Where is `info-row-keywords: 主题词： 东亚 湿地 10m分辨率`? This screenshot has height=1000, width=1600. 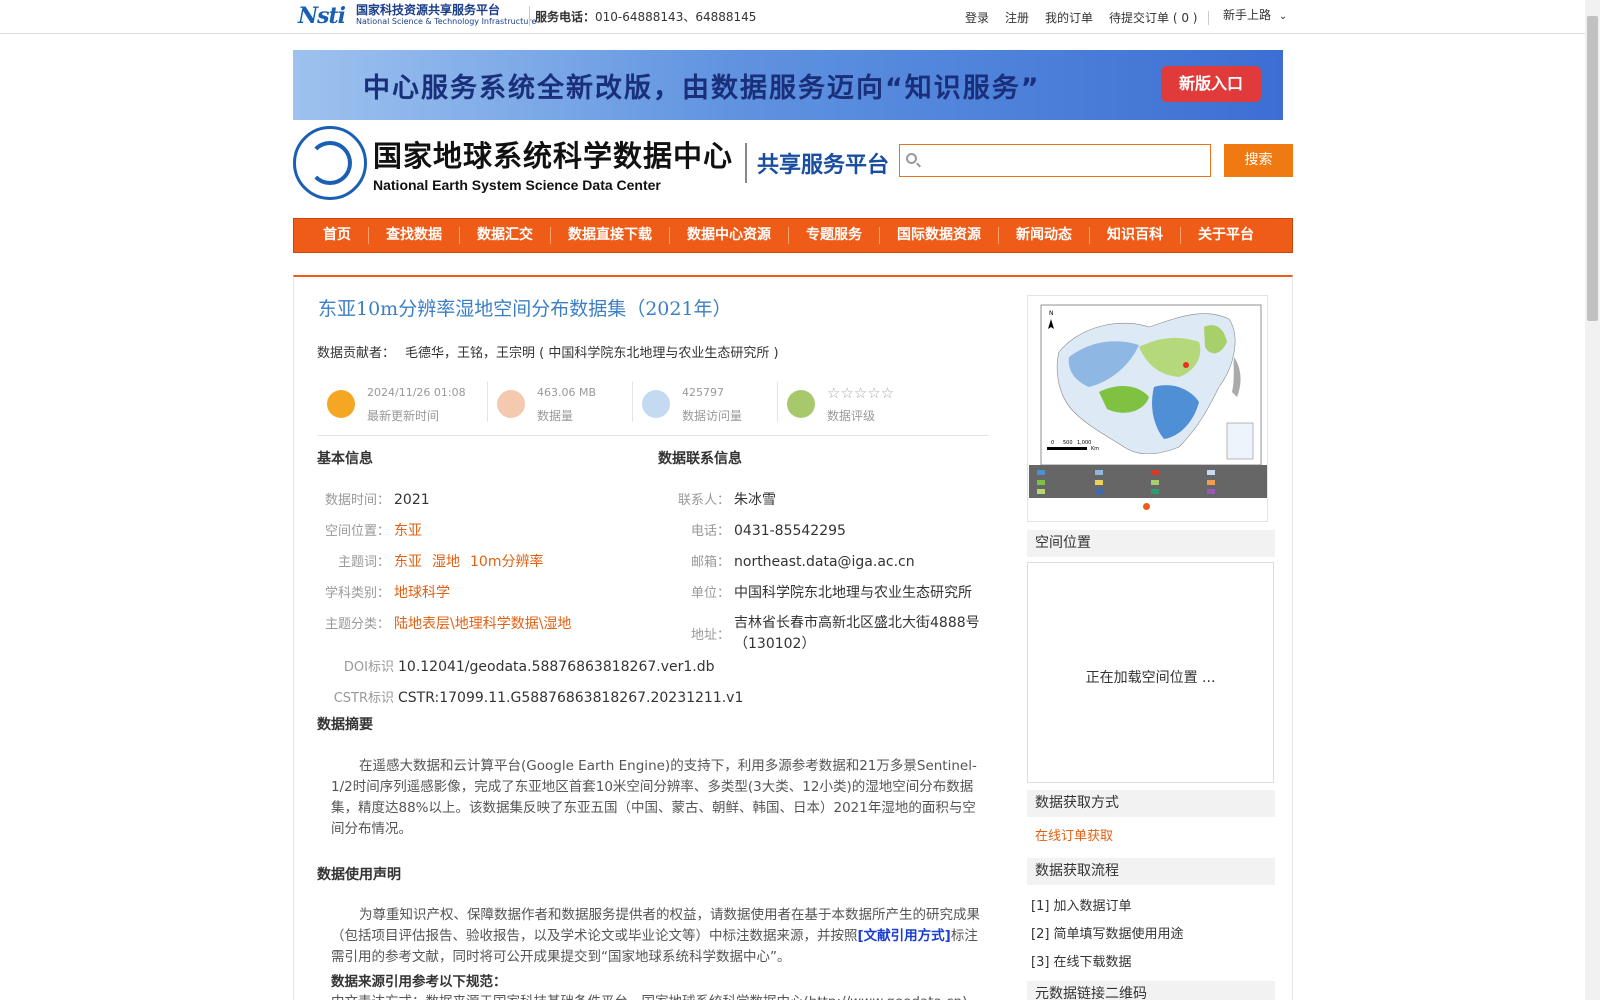 info-row-keywords: 主题词： 东亚 湿地 10m分辨率 is located at coordinates (440, 562).